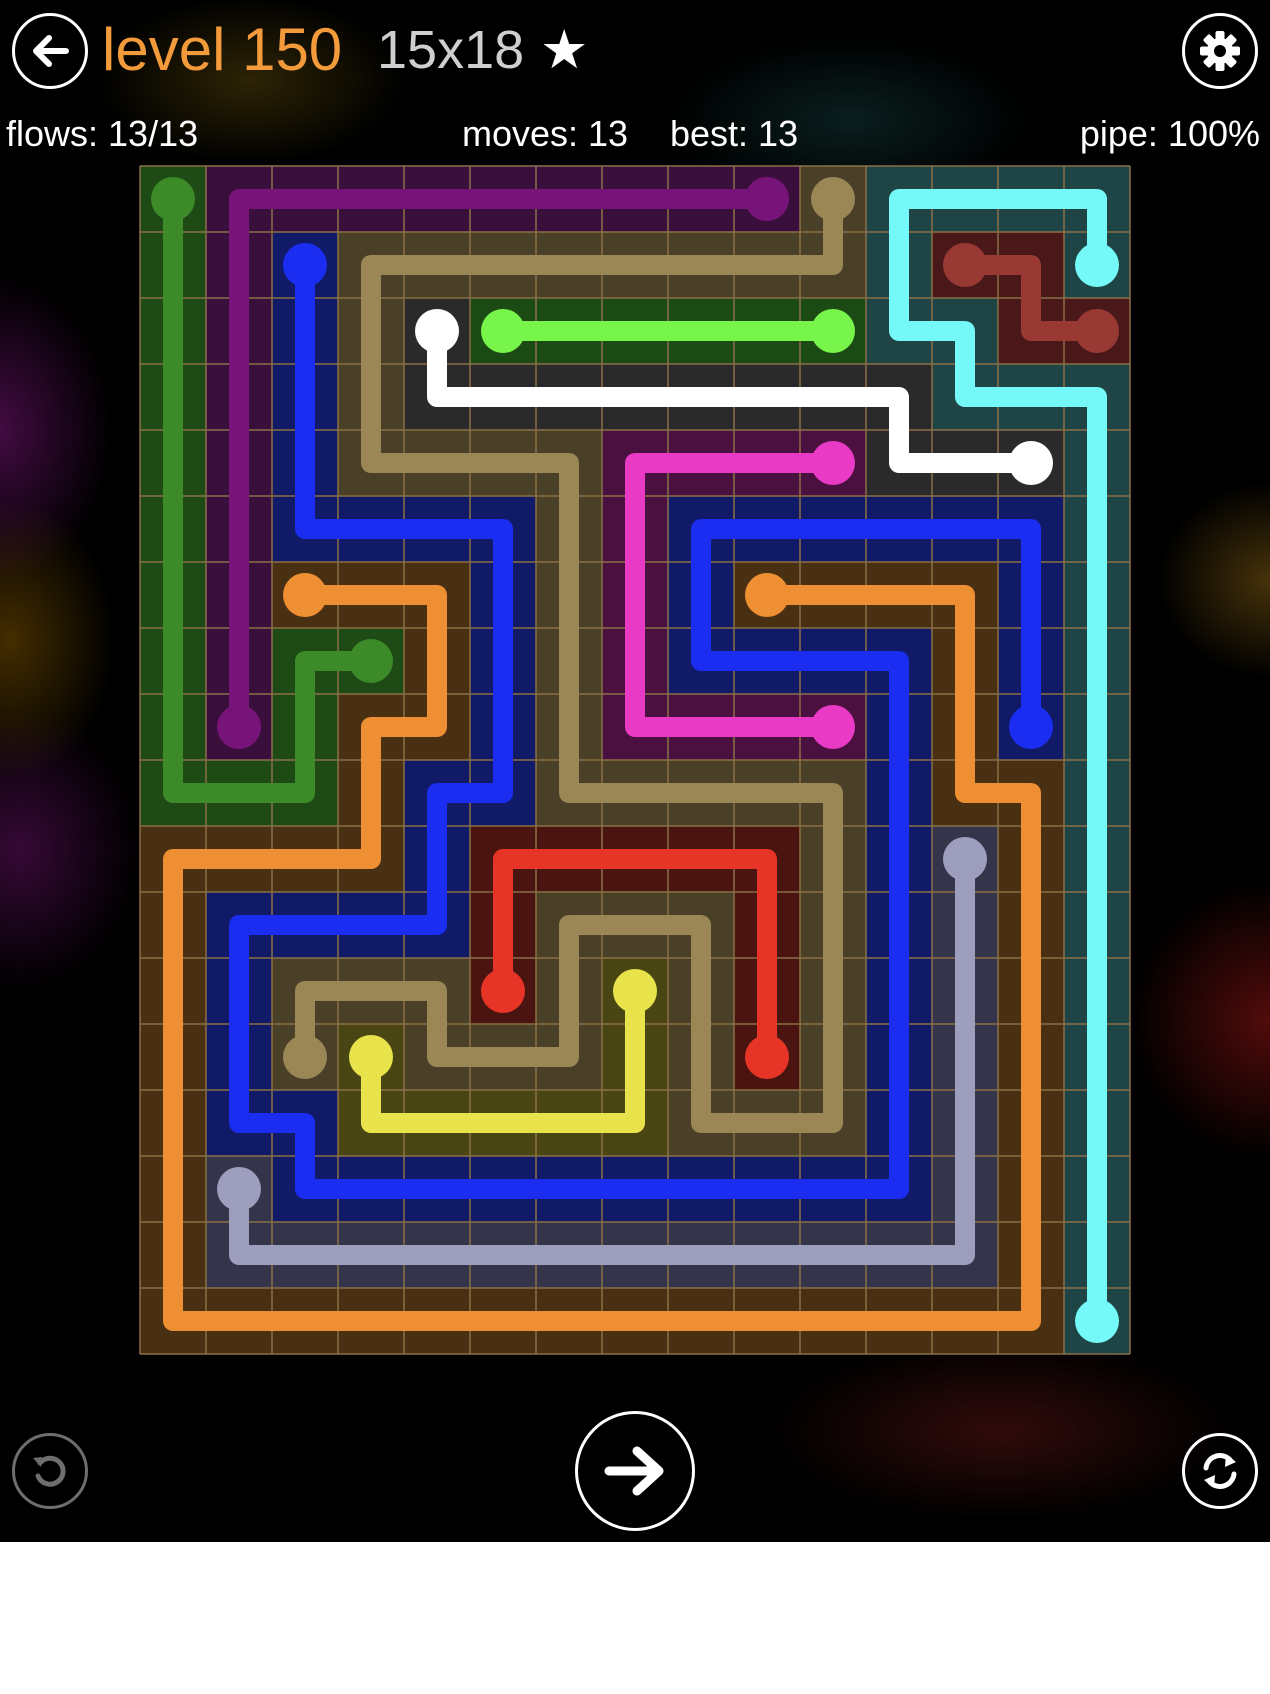 This screenshot has width=1270, height=1694. I want to click on settings-button, so click(1220, 51).